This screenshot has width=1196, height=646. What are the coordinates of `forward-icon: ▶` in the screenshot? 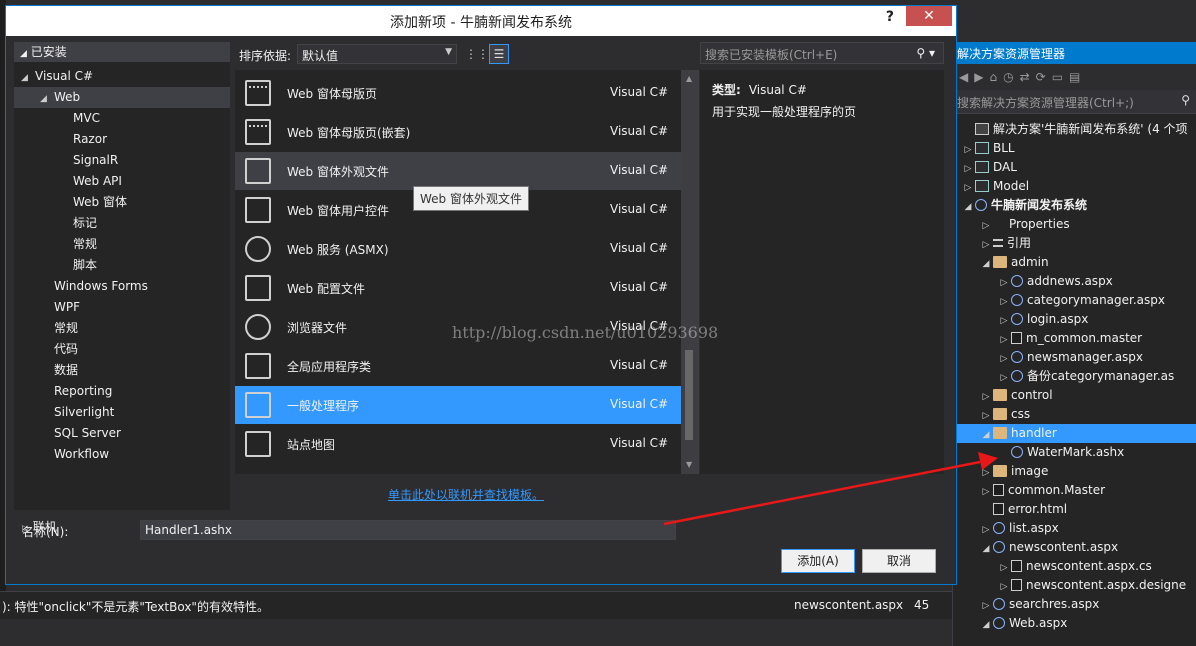 It's located at (978, 77).